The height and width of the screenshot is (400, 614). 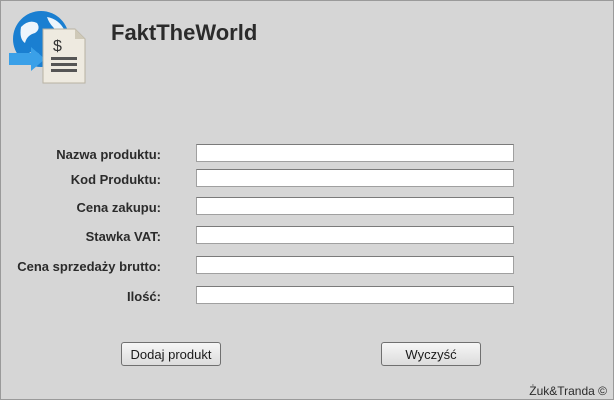 What do you see at coordinates (144, 296) in the screenshot?
I see `quantity-label: Ilość:` at bounding box center [144, 296].